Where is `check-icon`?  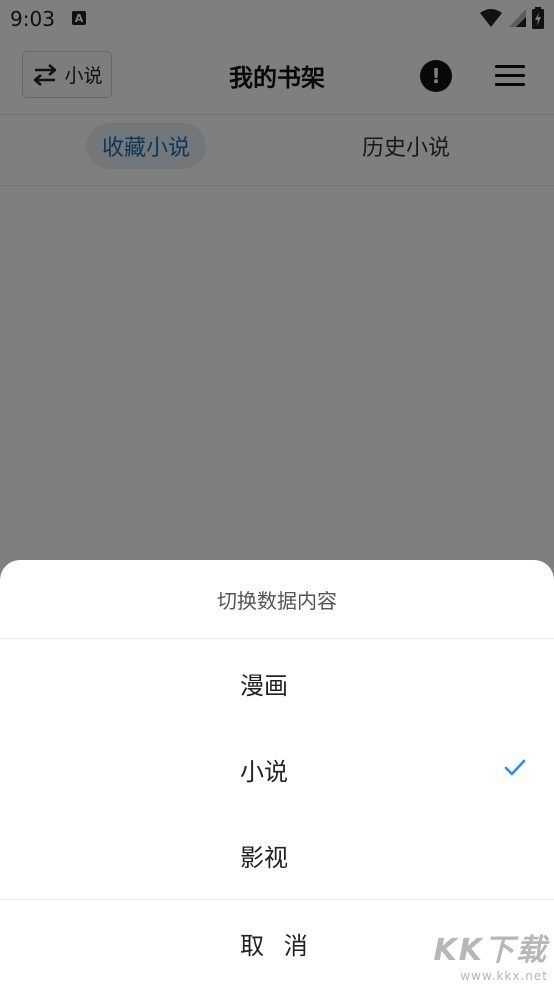 check-icon is located at coordinates (515, 767).